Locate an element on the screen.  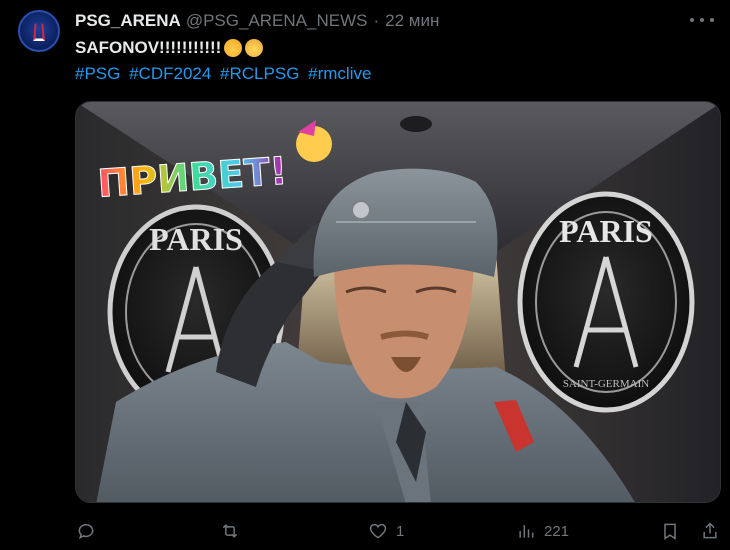
author-avatar is located at coordinates (39, 31).